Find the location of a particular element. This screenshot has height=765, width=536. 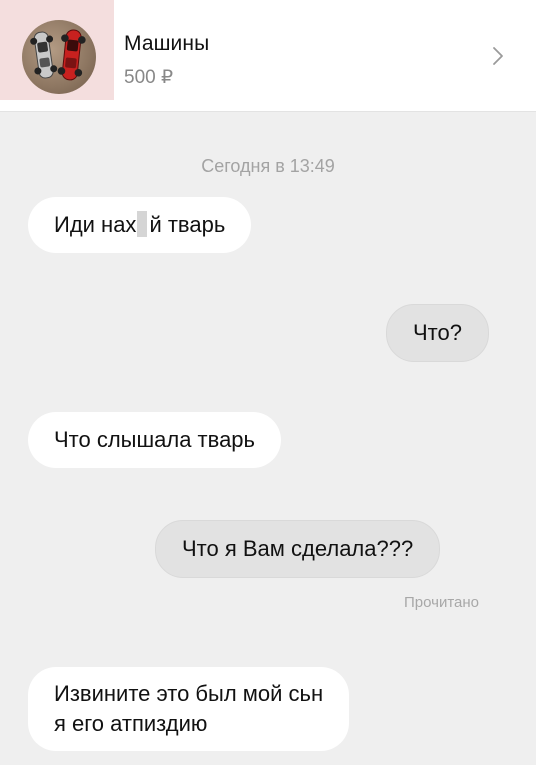

listing-thumbnail is located at coordinates (59, 57).